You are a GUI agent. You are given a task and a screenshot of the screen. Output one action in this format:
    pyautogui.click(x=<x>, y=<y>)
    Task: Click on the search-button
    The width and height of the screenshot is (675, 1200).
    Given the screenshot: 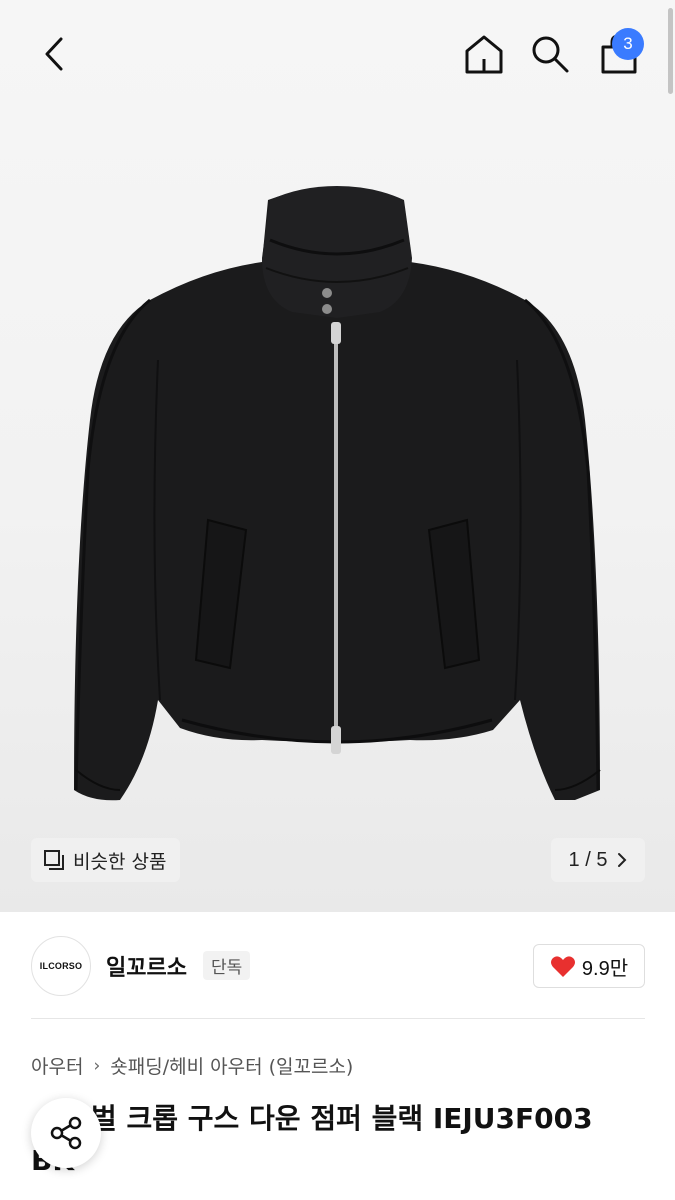 What is the action you would take?
    pyautogui.click(x=550, y=54)
    